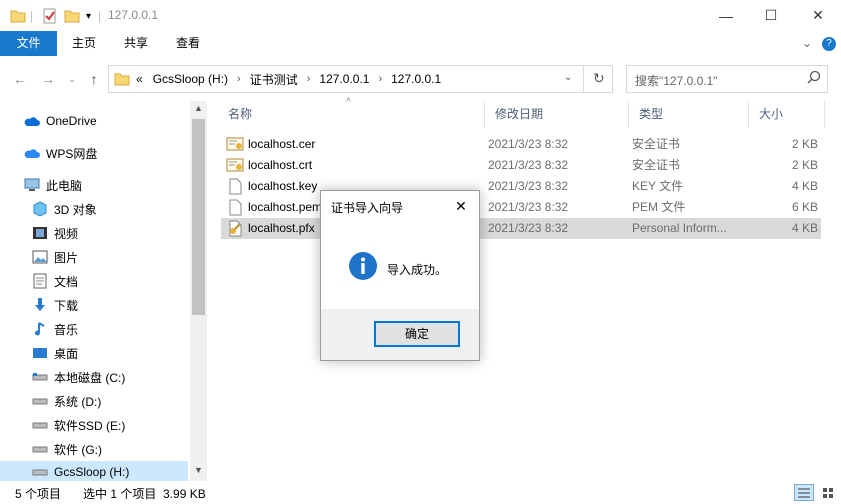 The height and width of the screenshot is (504, 841). I want to click on forward-arrow-icon: →, so click(48, 79).